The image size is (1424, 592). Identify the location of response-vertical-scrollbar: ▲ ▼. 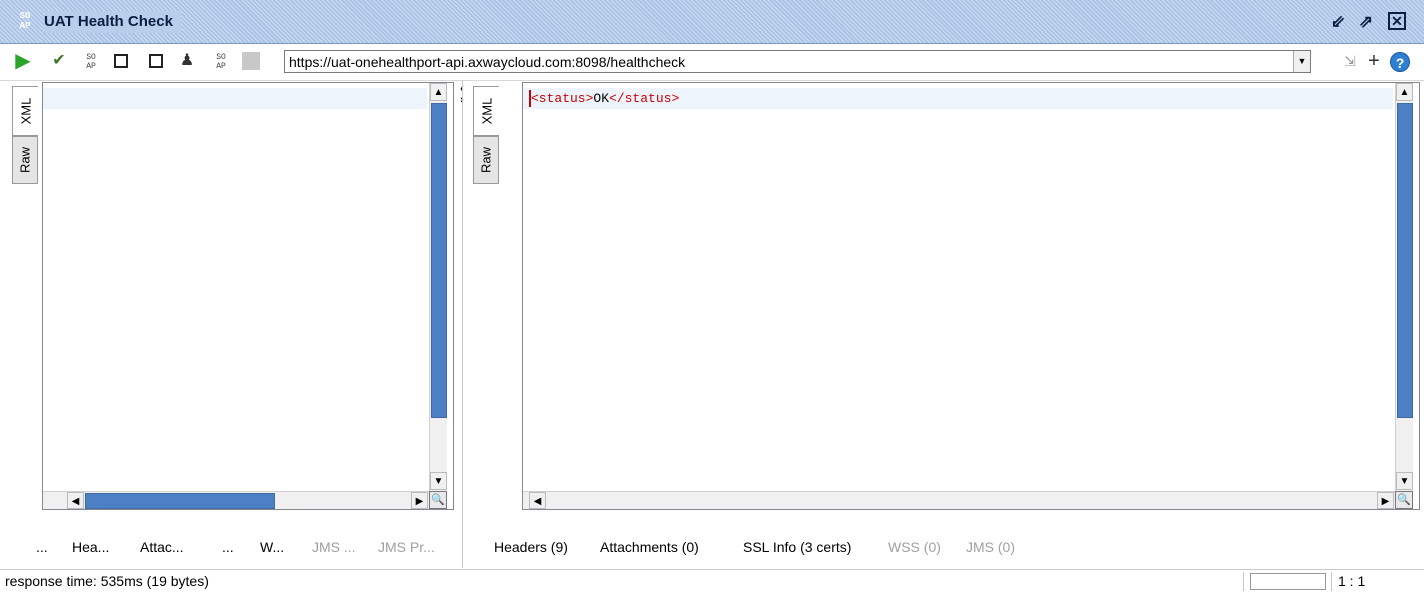
(1404, 287).